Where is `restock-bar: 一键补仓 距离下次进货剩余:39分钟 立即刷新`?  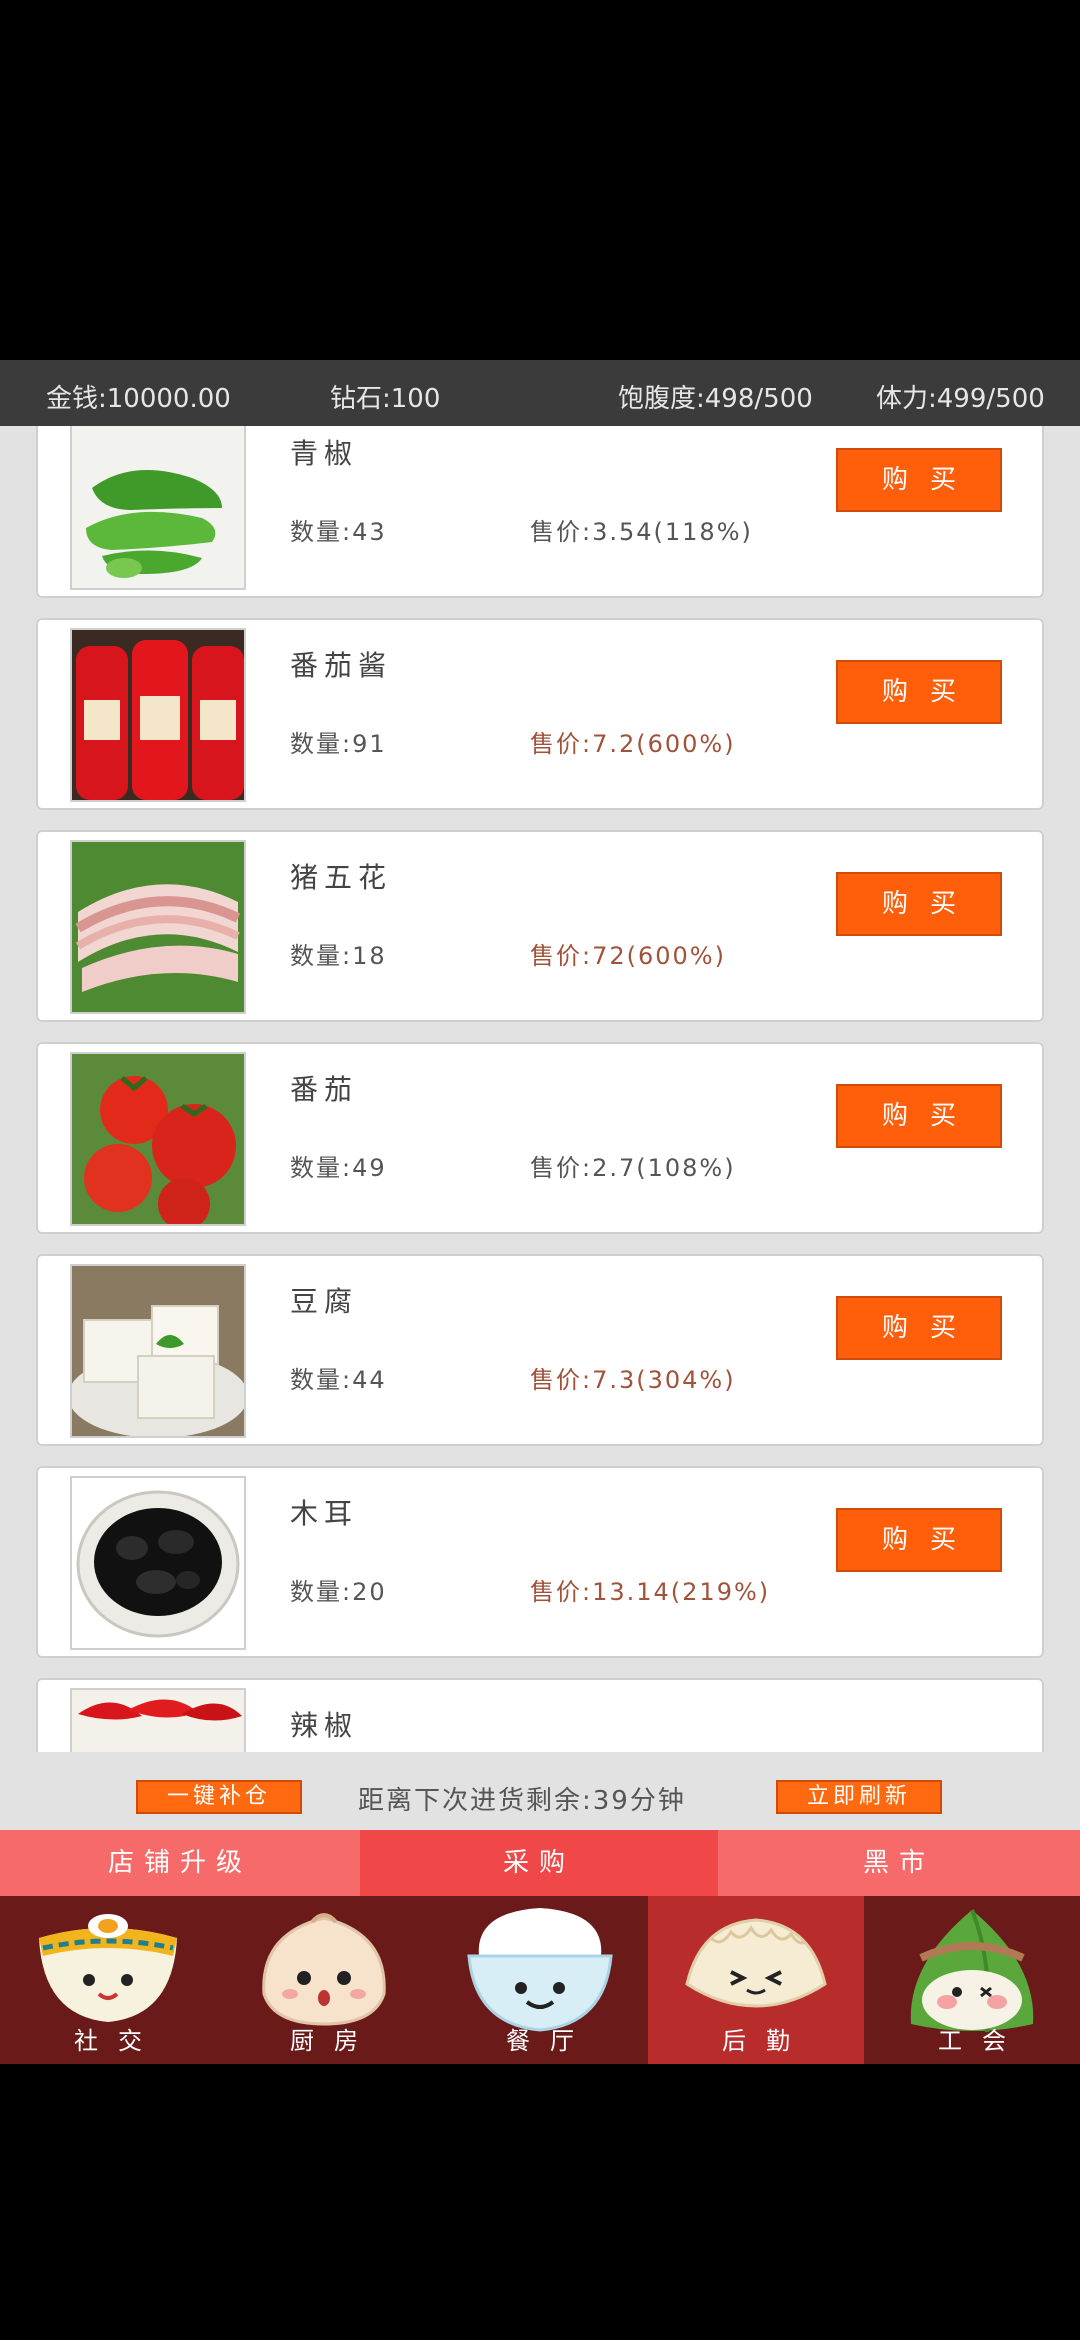
restock-bar: 一键补仓 距离下次进货剩余:39分钟 立即刷新 is located at coordinates (540, 1799).